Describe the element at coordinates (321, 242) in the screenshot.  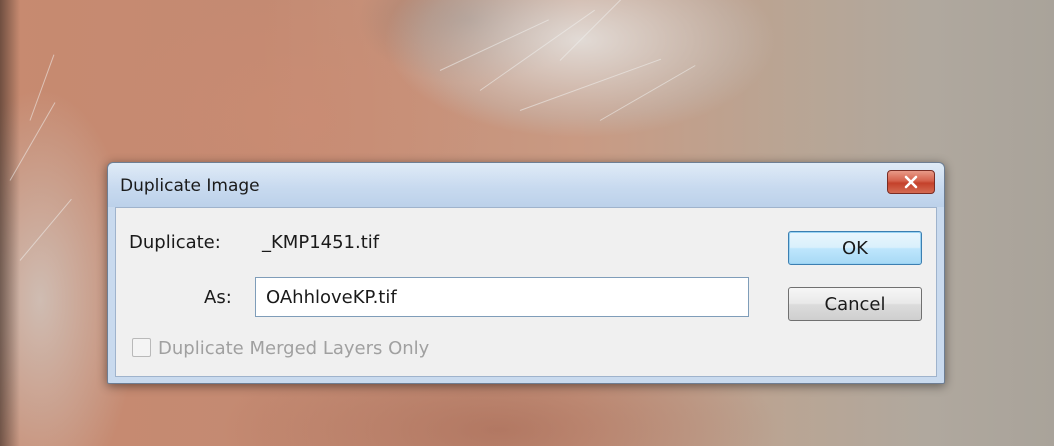
I see `duplicate-source-name: _KMP1451.tif` at that location.